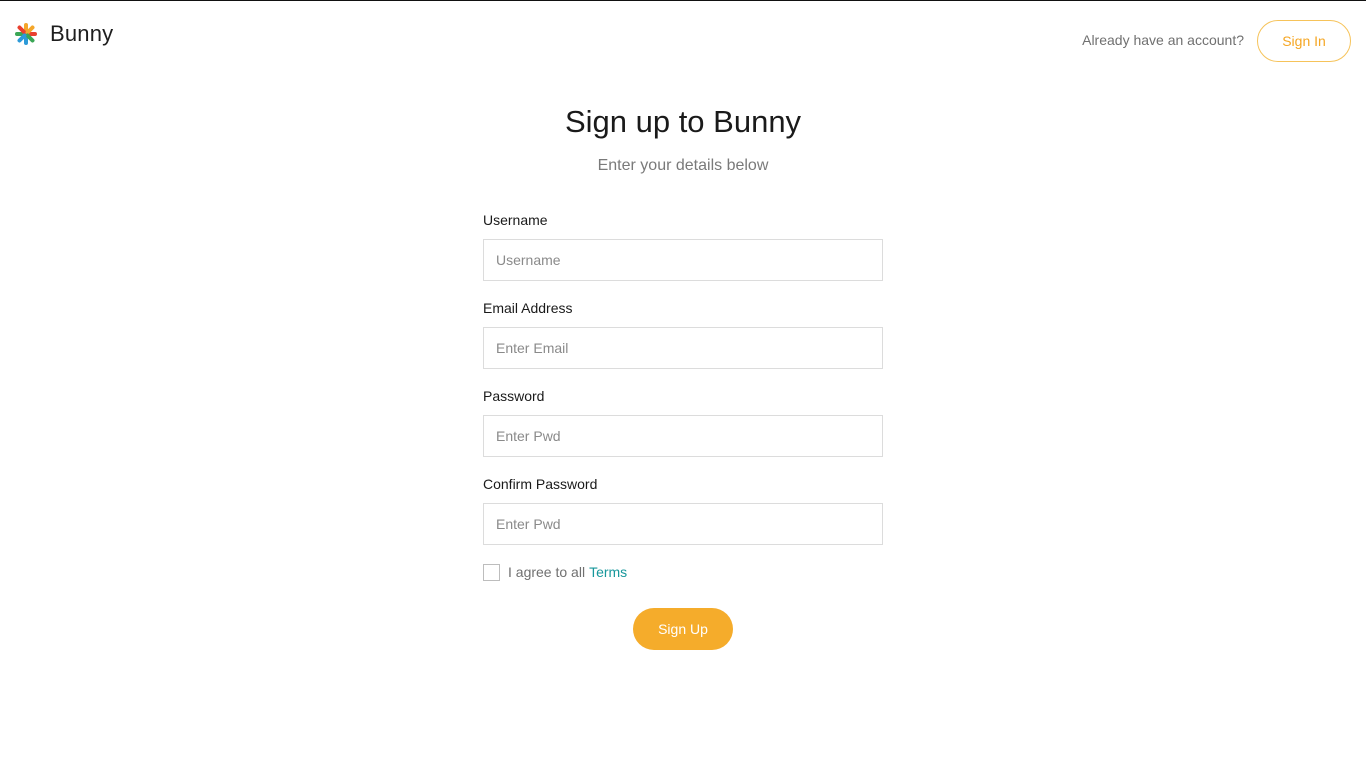  What do you see at coordinates (491, 572) in the screenshot?
I see `terms-checkbox` at bounding box center [491, 572].